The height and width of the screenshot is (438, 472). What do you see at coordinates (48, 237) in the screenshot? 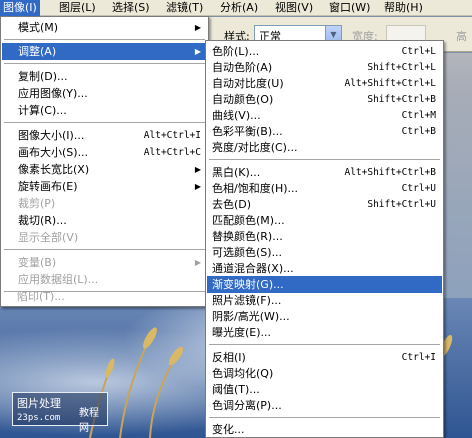
I see `menu-item-label: 显示全部(V)` at bounding box center [48, 237].